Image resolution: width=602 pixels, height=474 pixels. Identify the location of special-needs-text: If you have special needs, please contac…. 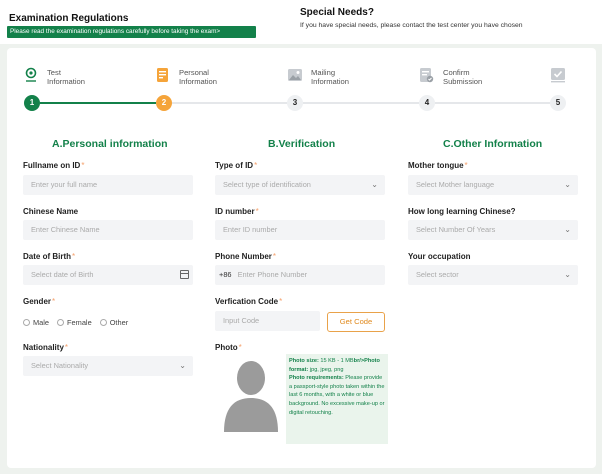
(411, 25).